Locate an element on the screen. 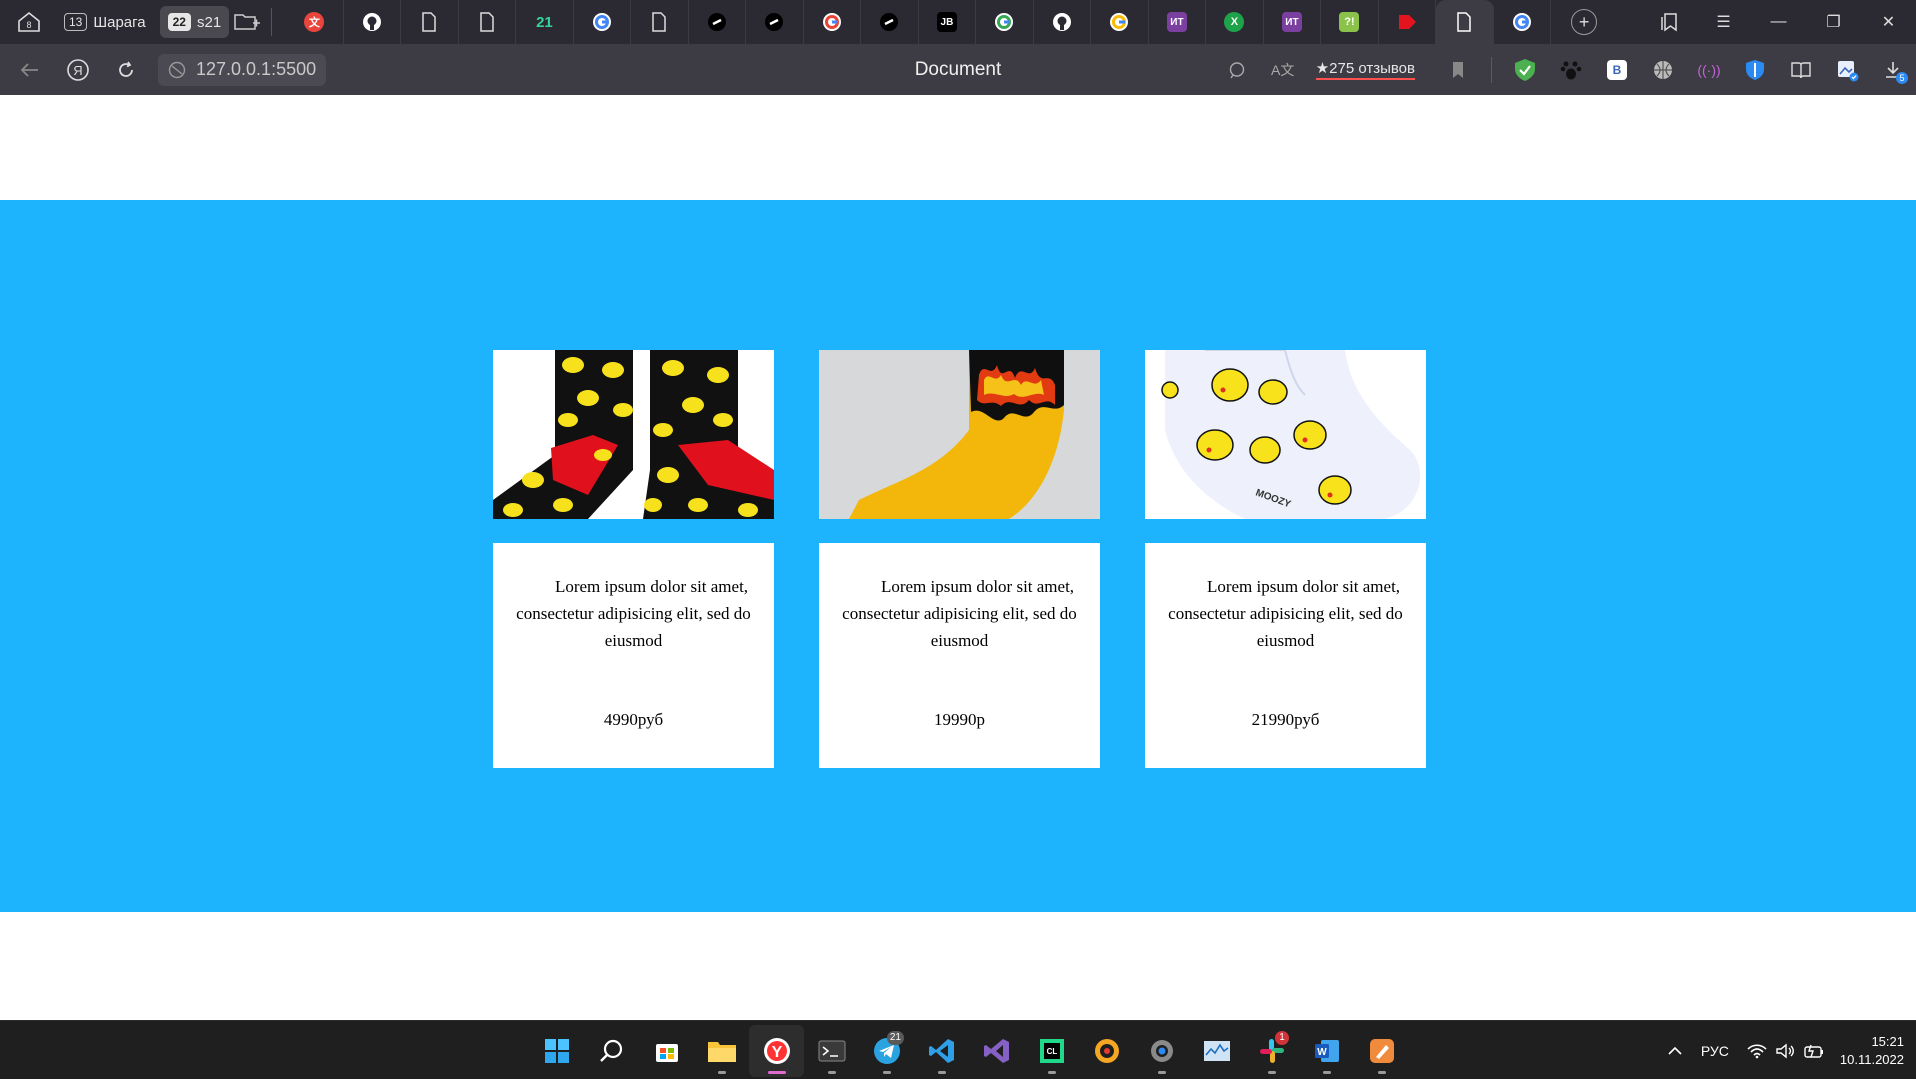  menu-button: ☰ is located at coordinates (1723, 22).